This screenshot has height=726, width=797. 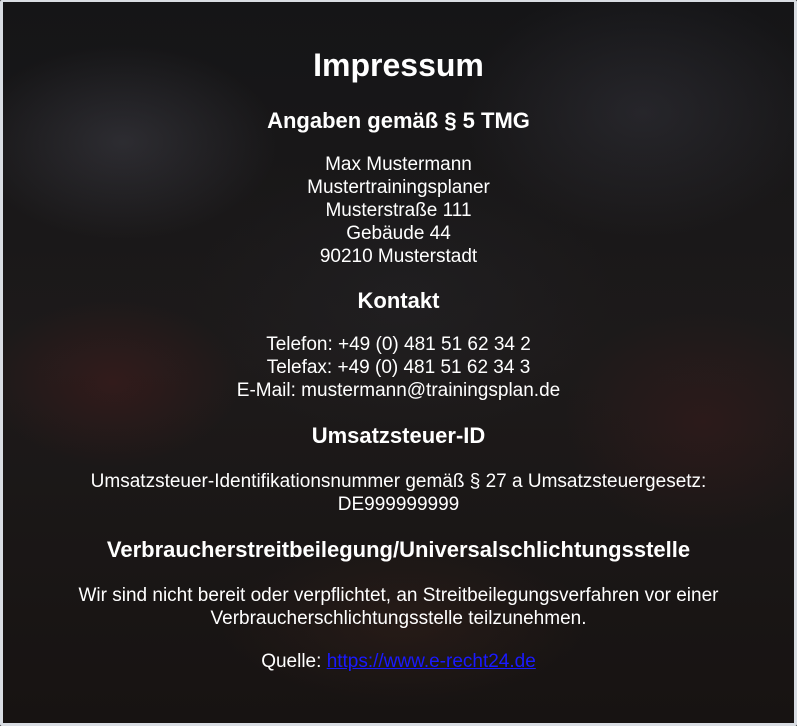 I want to click on contact-phone: Telefon: +49 (0) 481 51 62 34 2, so click(x=398, y=344).